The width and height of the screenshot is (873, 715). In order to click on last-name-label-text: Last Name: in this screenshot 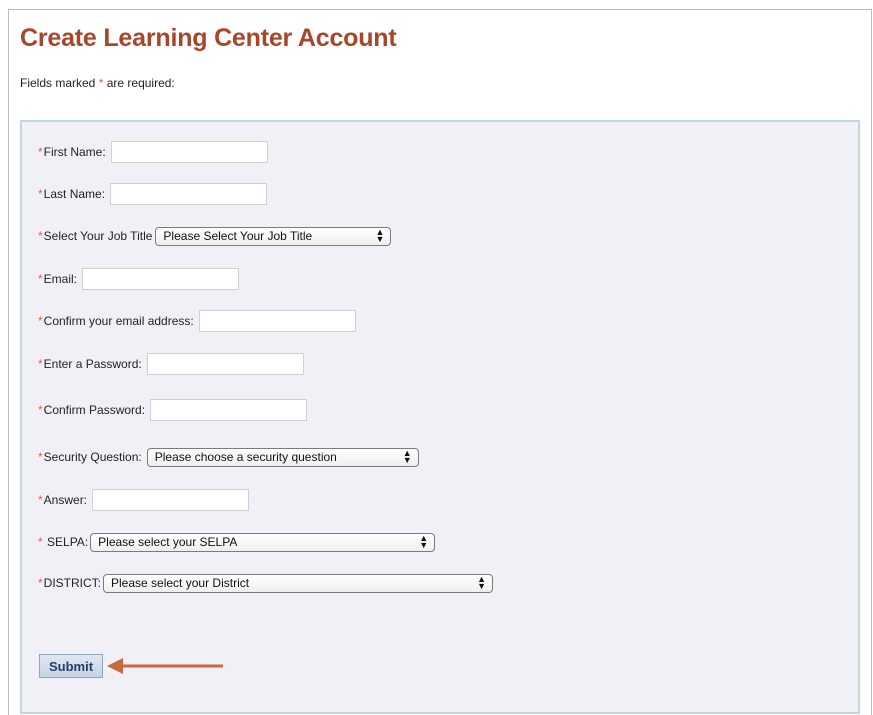, I will do `click(74, 194)`.